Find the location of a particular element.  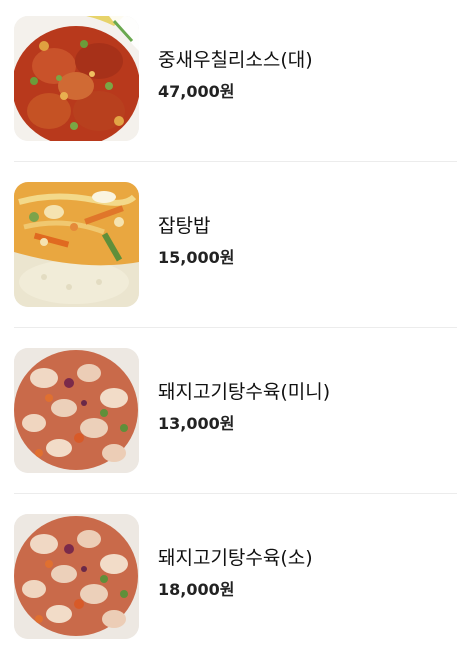

menu-item-price: 47,000원 is located at coordinates (196, 91).